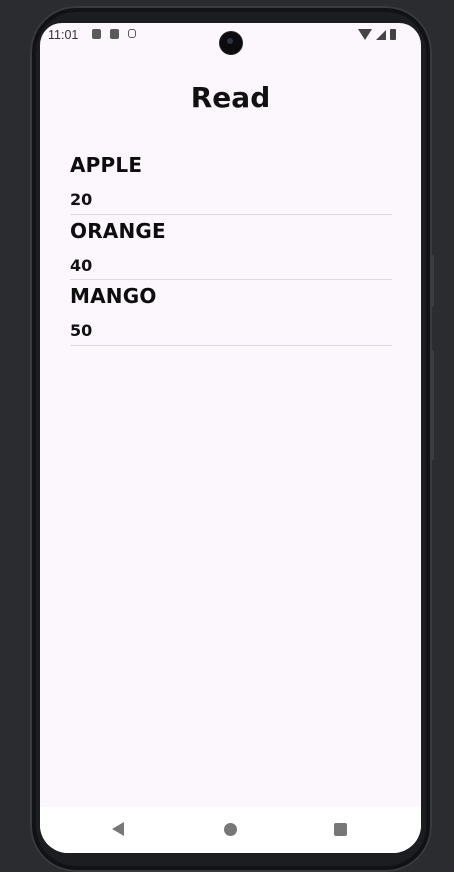 This screenshot has width=454, height=872. I want to click on status-time: 11:01, so click(63, 35).